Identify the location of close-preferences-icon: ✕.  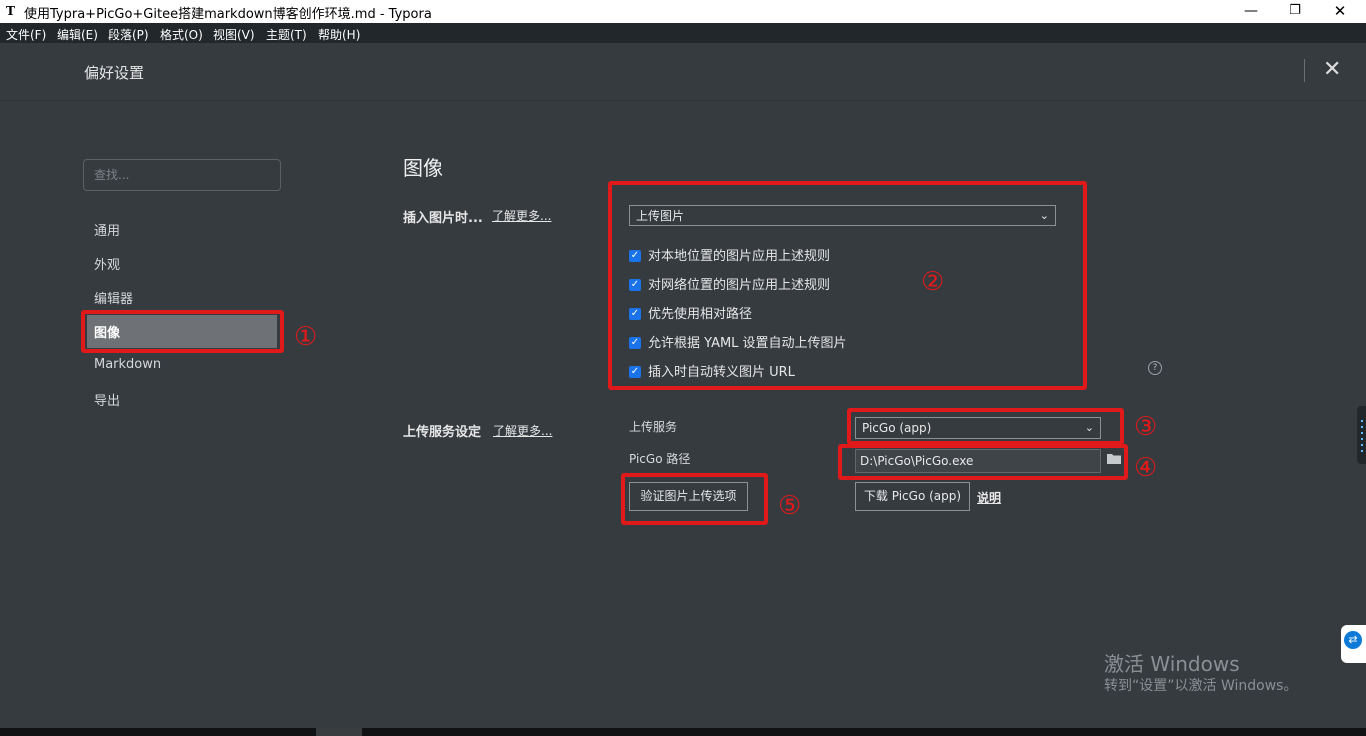
(1332, 70).